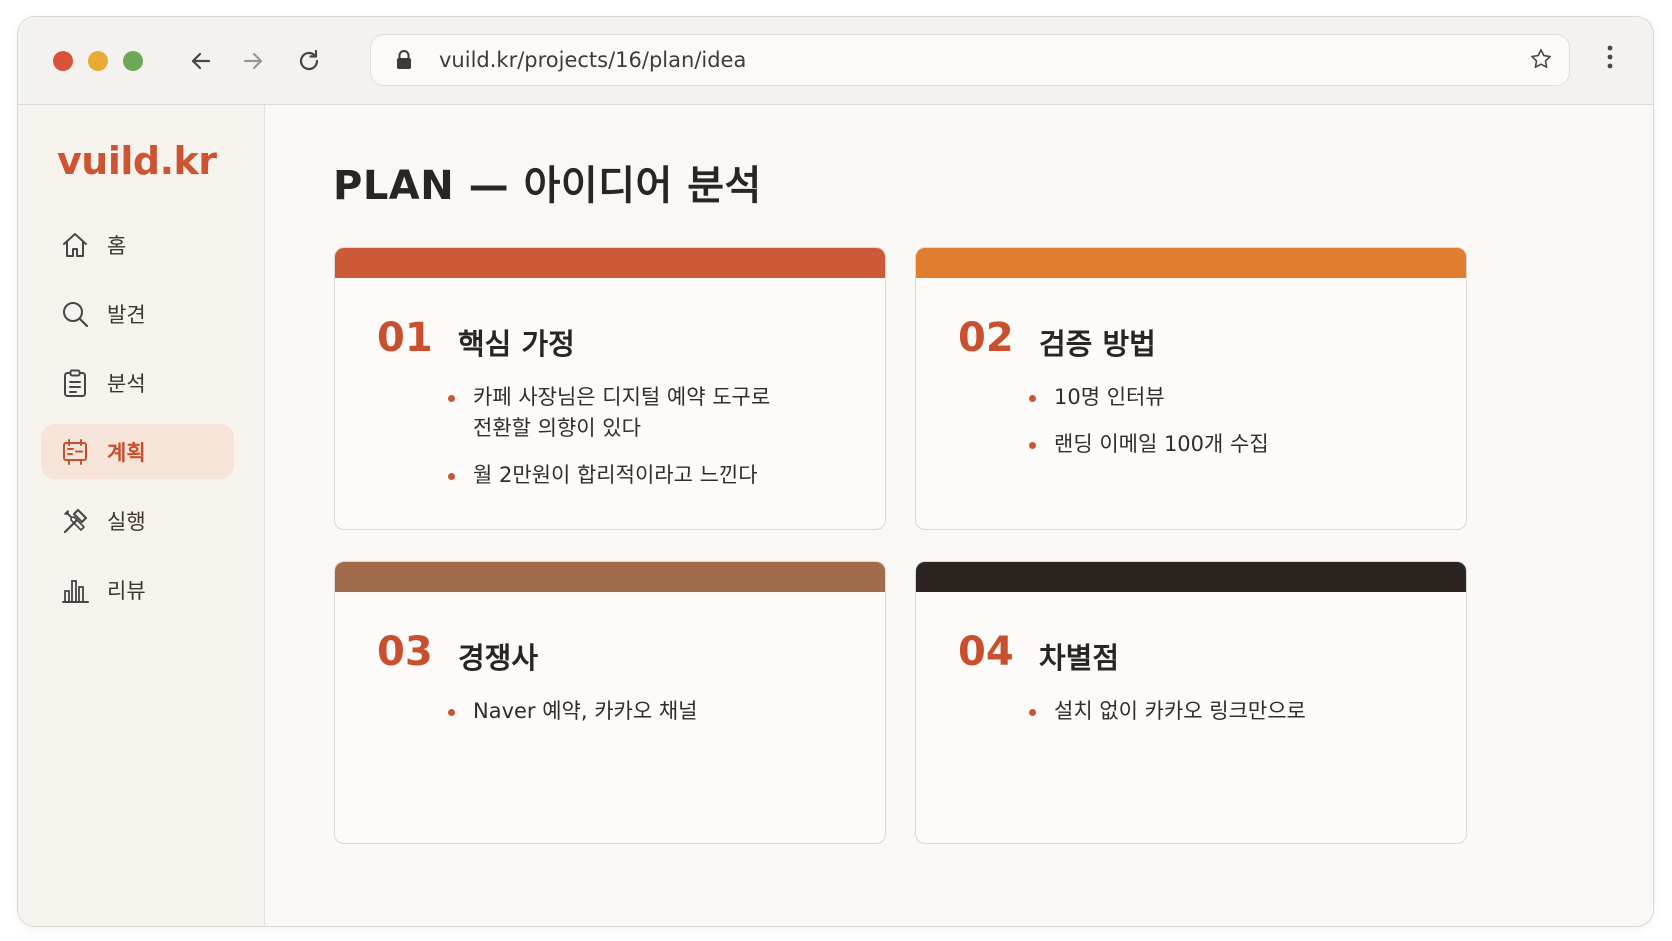  I want to click on forward-button, so click(253, 61).